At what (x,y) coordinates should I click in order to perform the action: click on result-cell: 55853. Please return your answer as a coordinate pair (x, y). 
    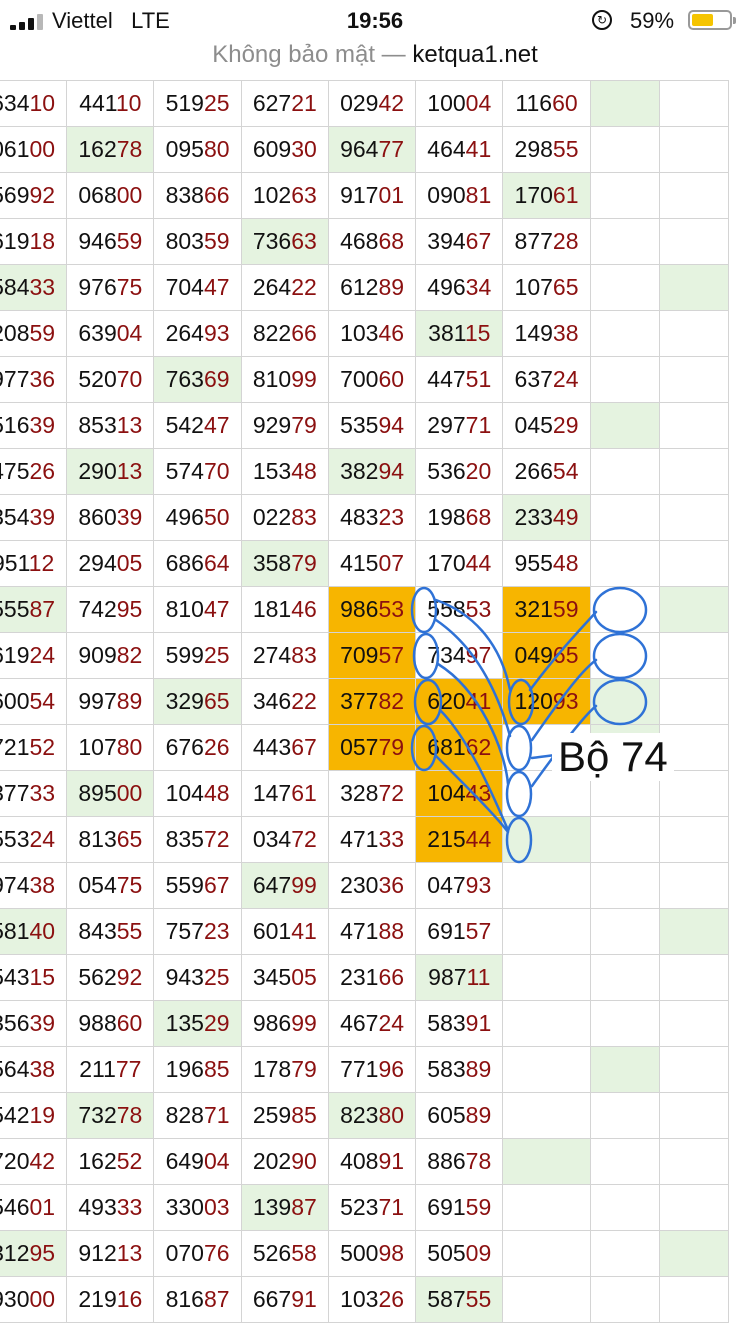
    Looking at the image, I should click on (459, 609).